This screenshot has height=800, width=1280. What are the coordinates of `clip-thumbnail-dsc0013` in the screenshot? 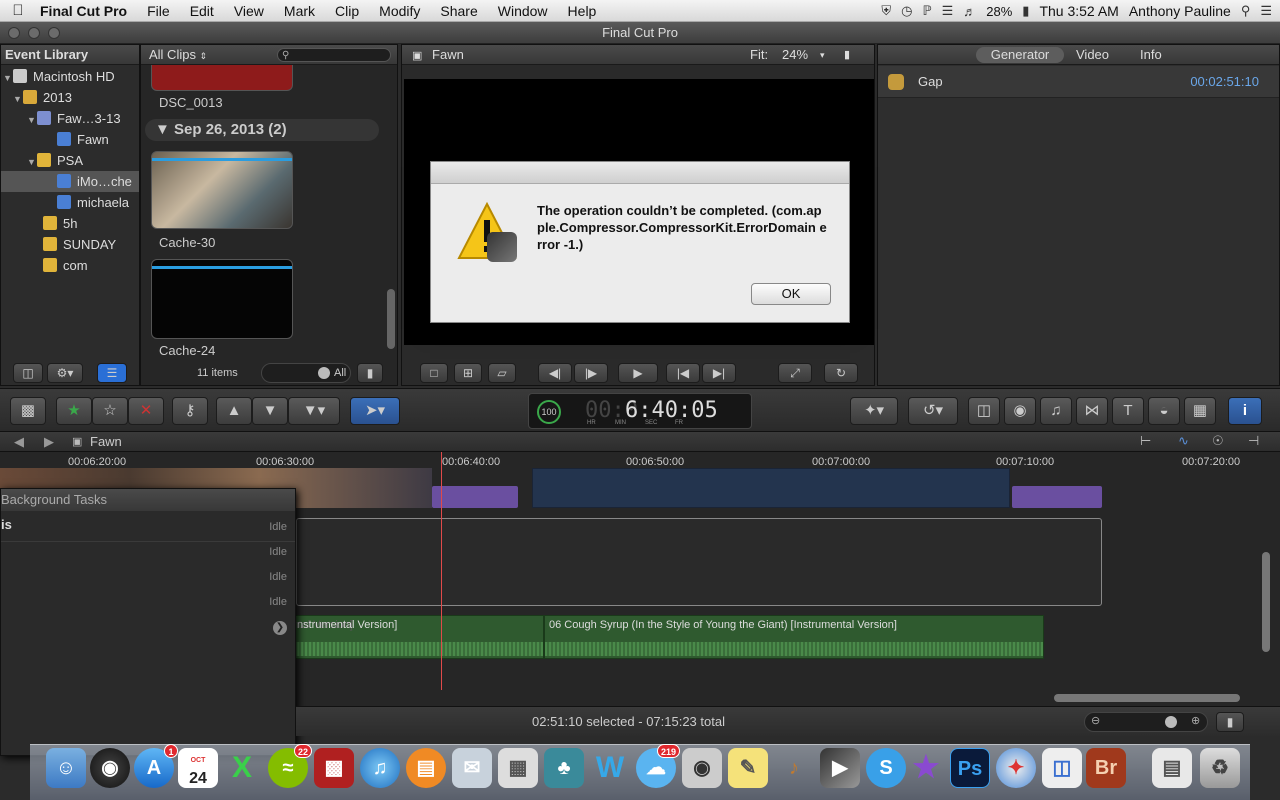 It's located at (222, 78).